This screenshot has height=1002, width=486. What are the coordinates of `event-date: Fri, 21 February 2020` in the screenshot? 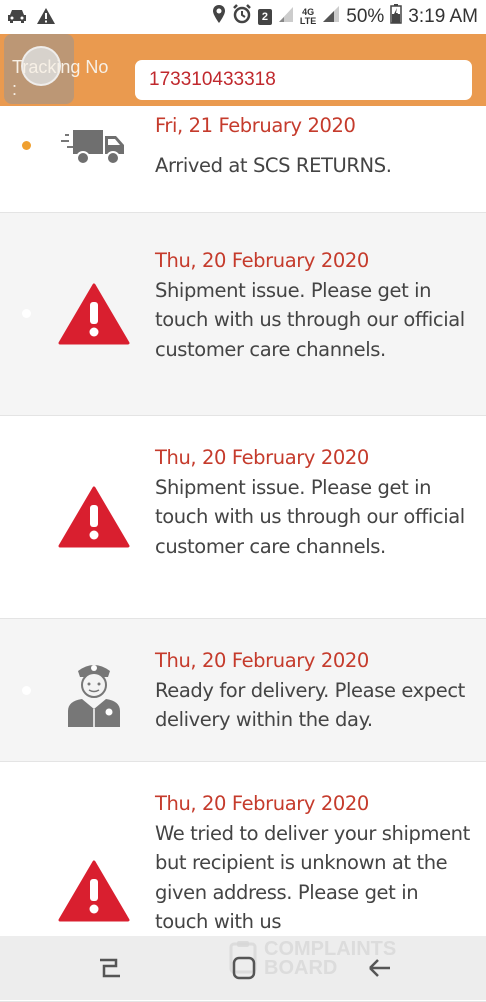 It's located at (255, 125).